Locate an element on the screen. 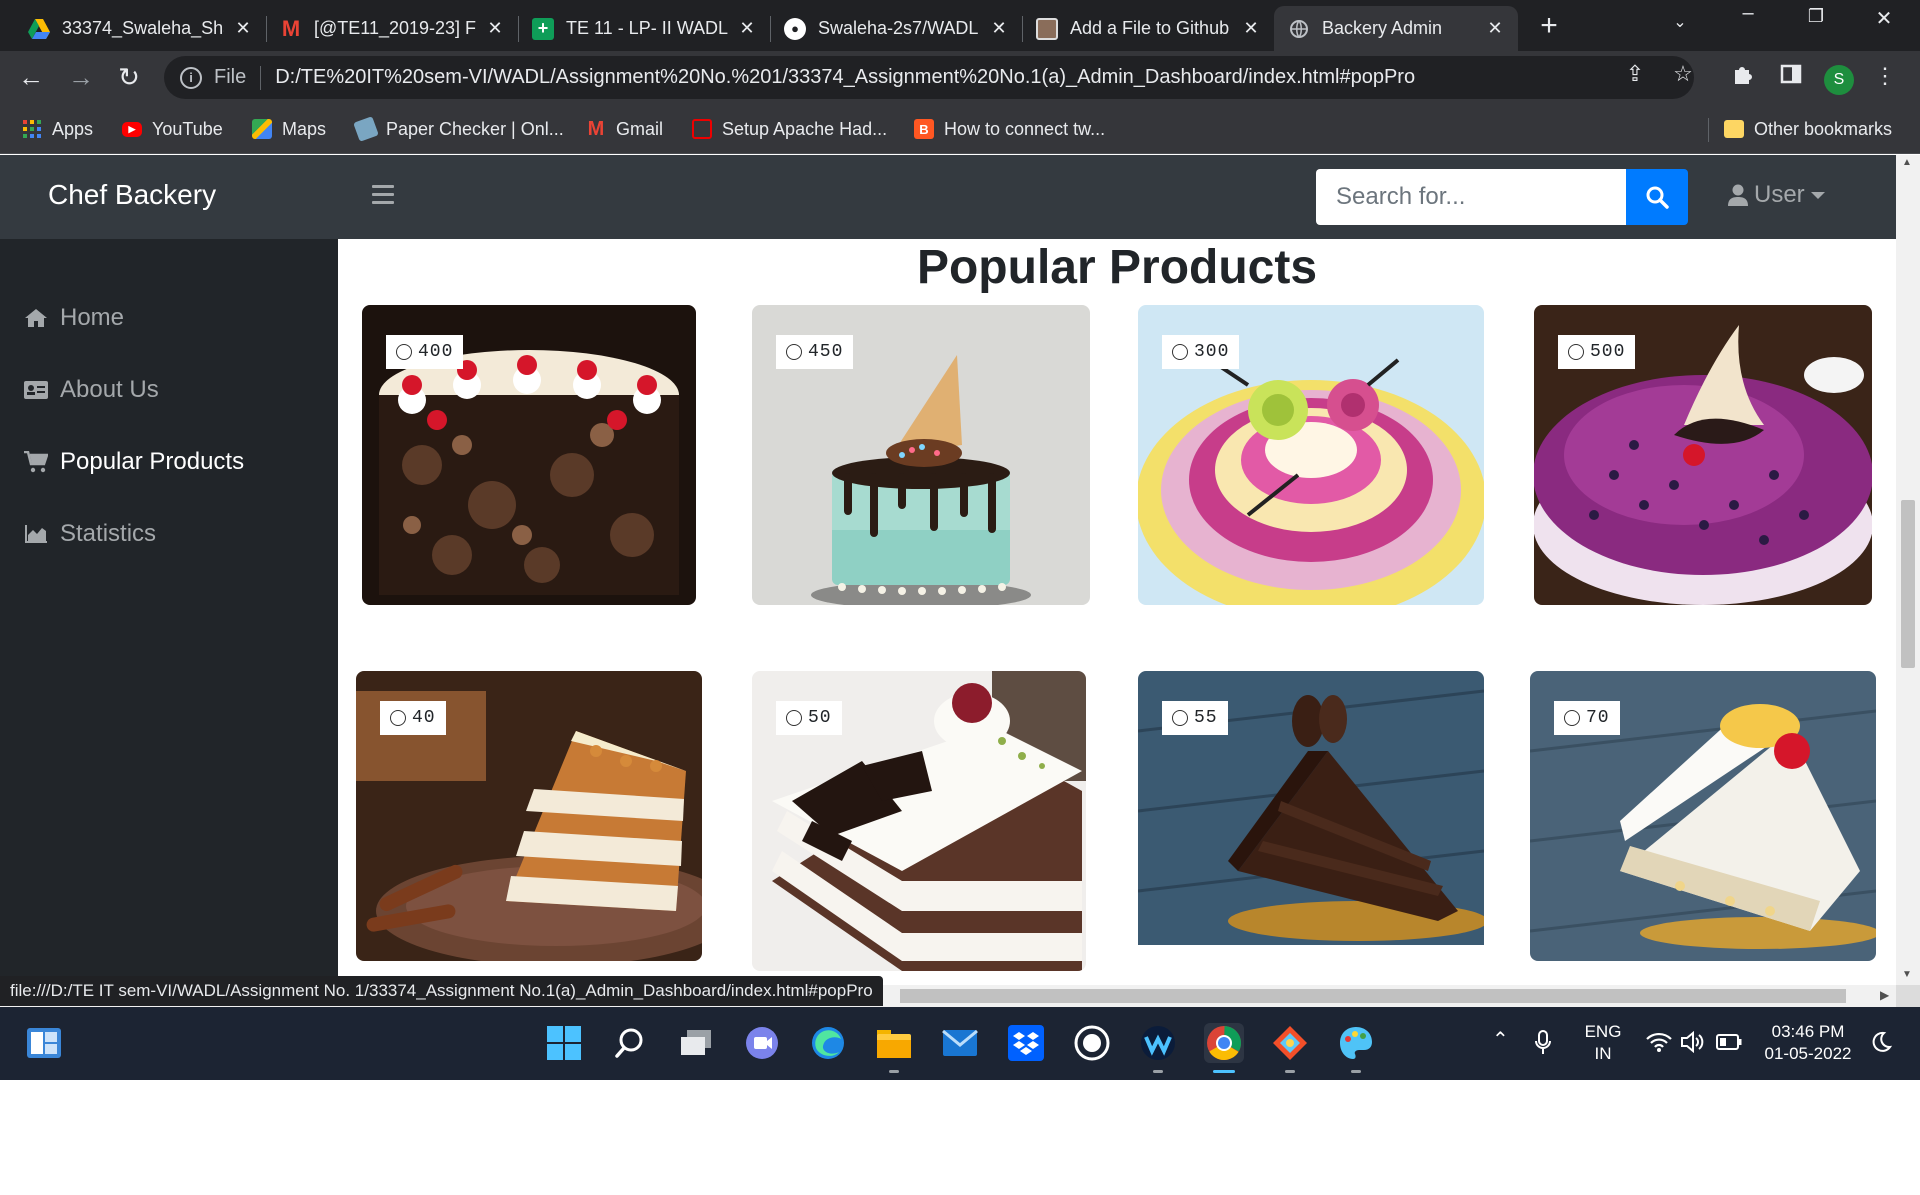  bookmark-gmail: M Gmail is located at coordinates (624, 129).